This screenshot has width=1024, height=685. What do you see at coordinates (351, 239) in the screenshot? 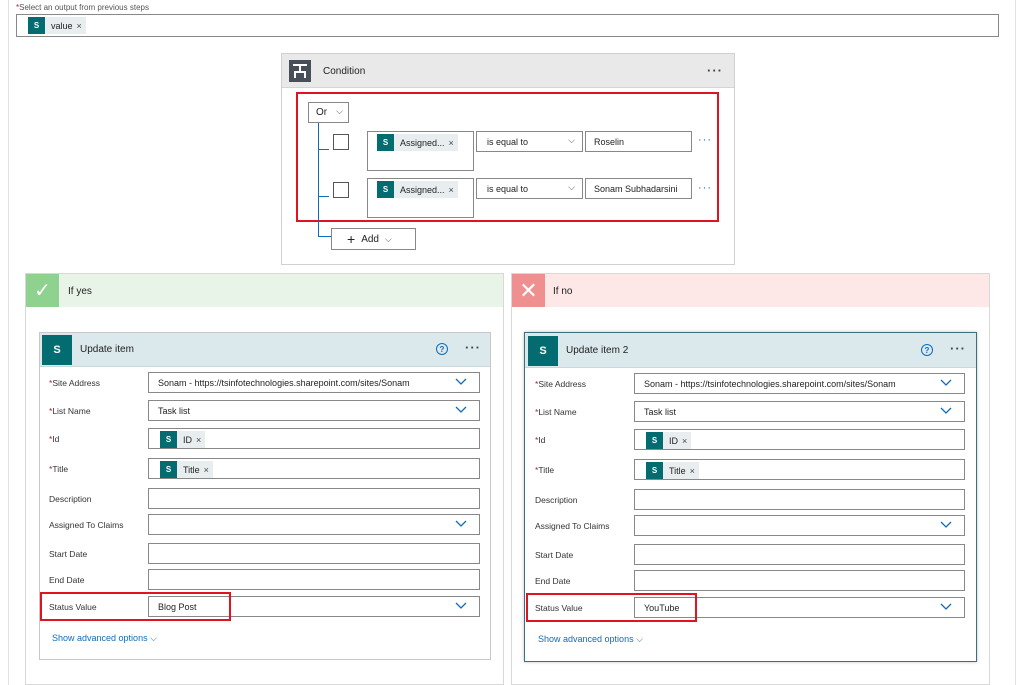
I see `plus-icon: +` at bounding box center [351, 239].